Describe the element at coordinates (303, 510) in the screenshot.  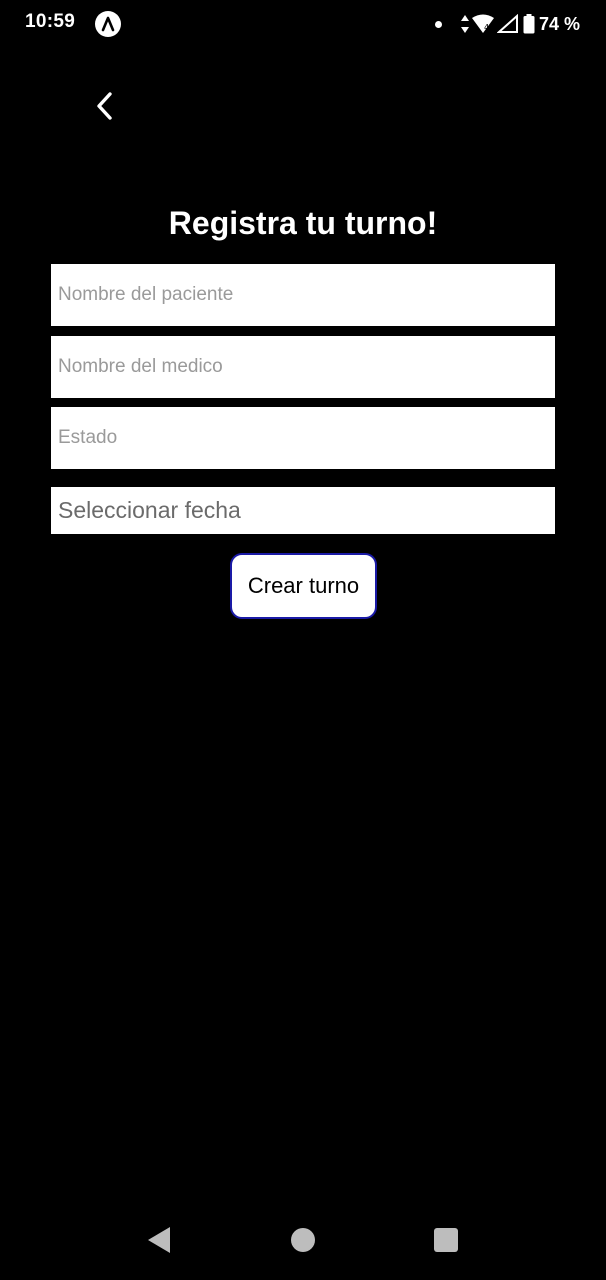
I see `select-date-field: Seleccionar fecha` at that location.